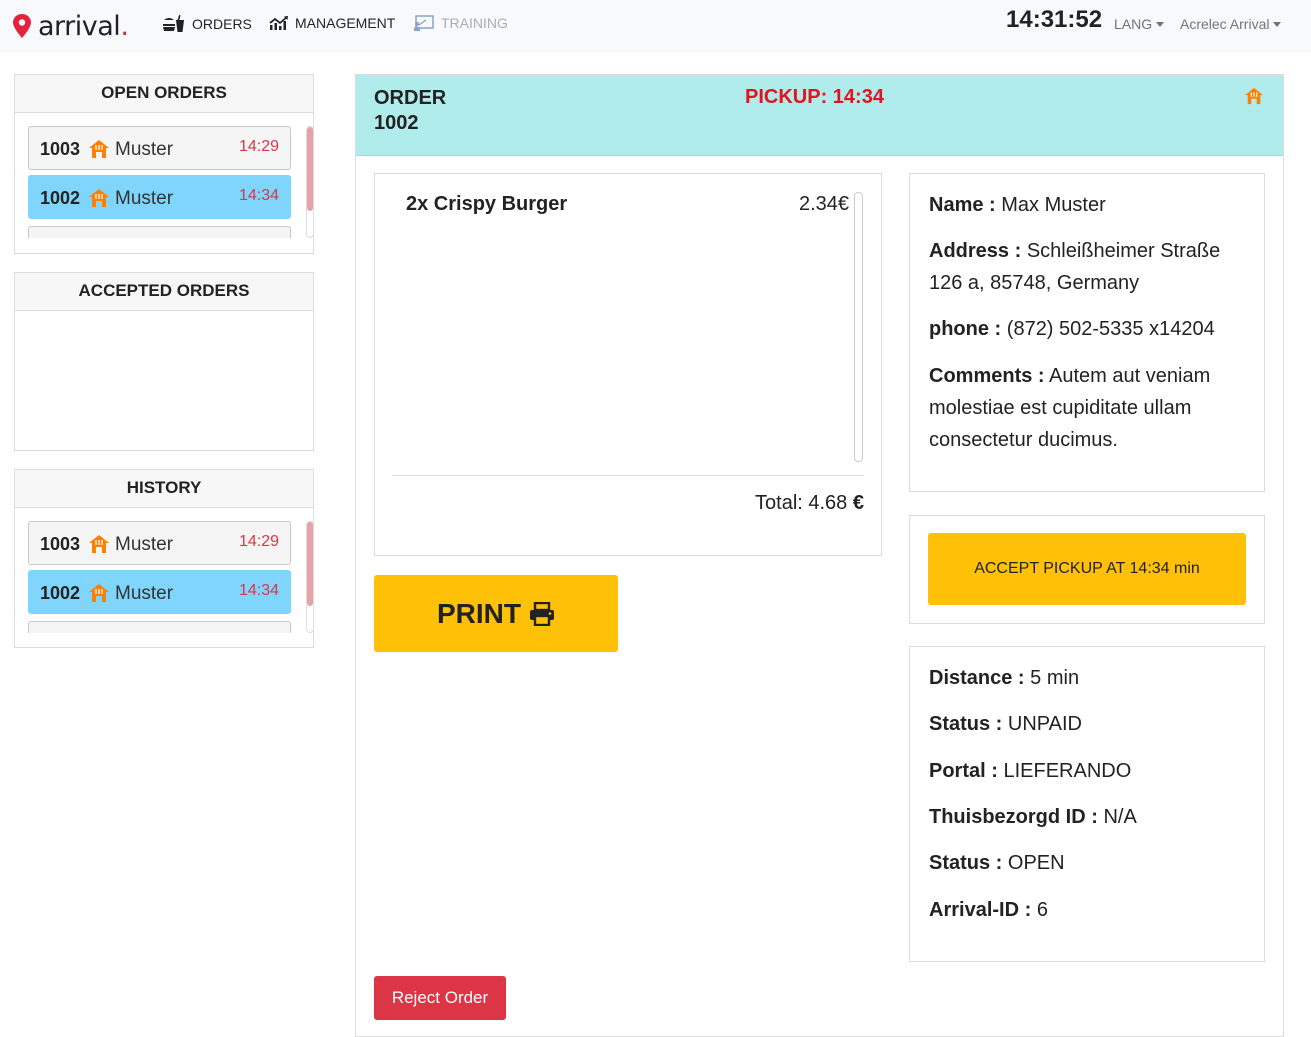 The image size is (1311, 1037). I want to click on customer-phone-line: phone : (872) 502-5335 x14204, so click(1089, 329).